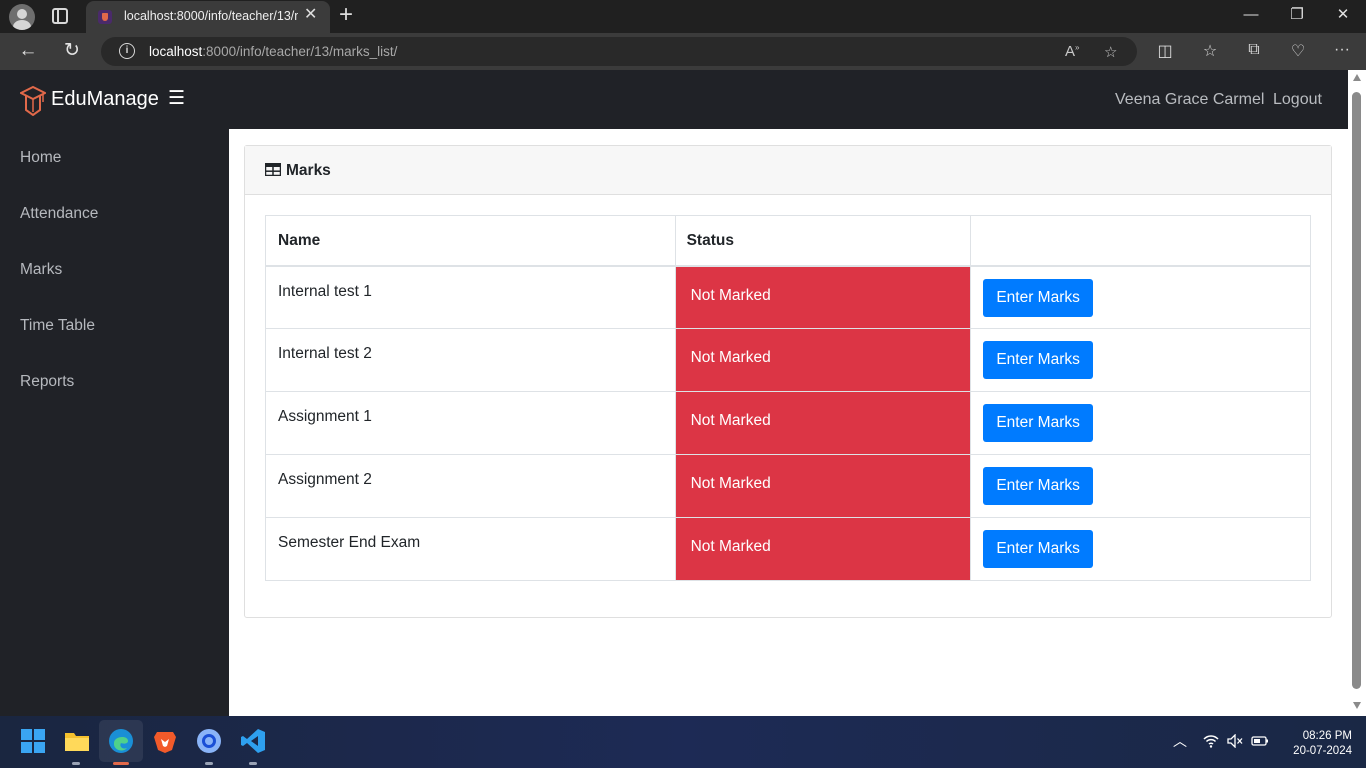 The width and height of the screenshot is (1366, 768). Describe the element at coordinates (1342, 50) in the screenshot. I see `more-options-icon: ···` at that location.